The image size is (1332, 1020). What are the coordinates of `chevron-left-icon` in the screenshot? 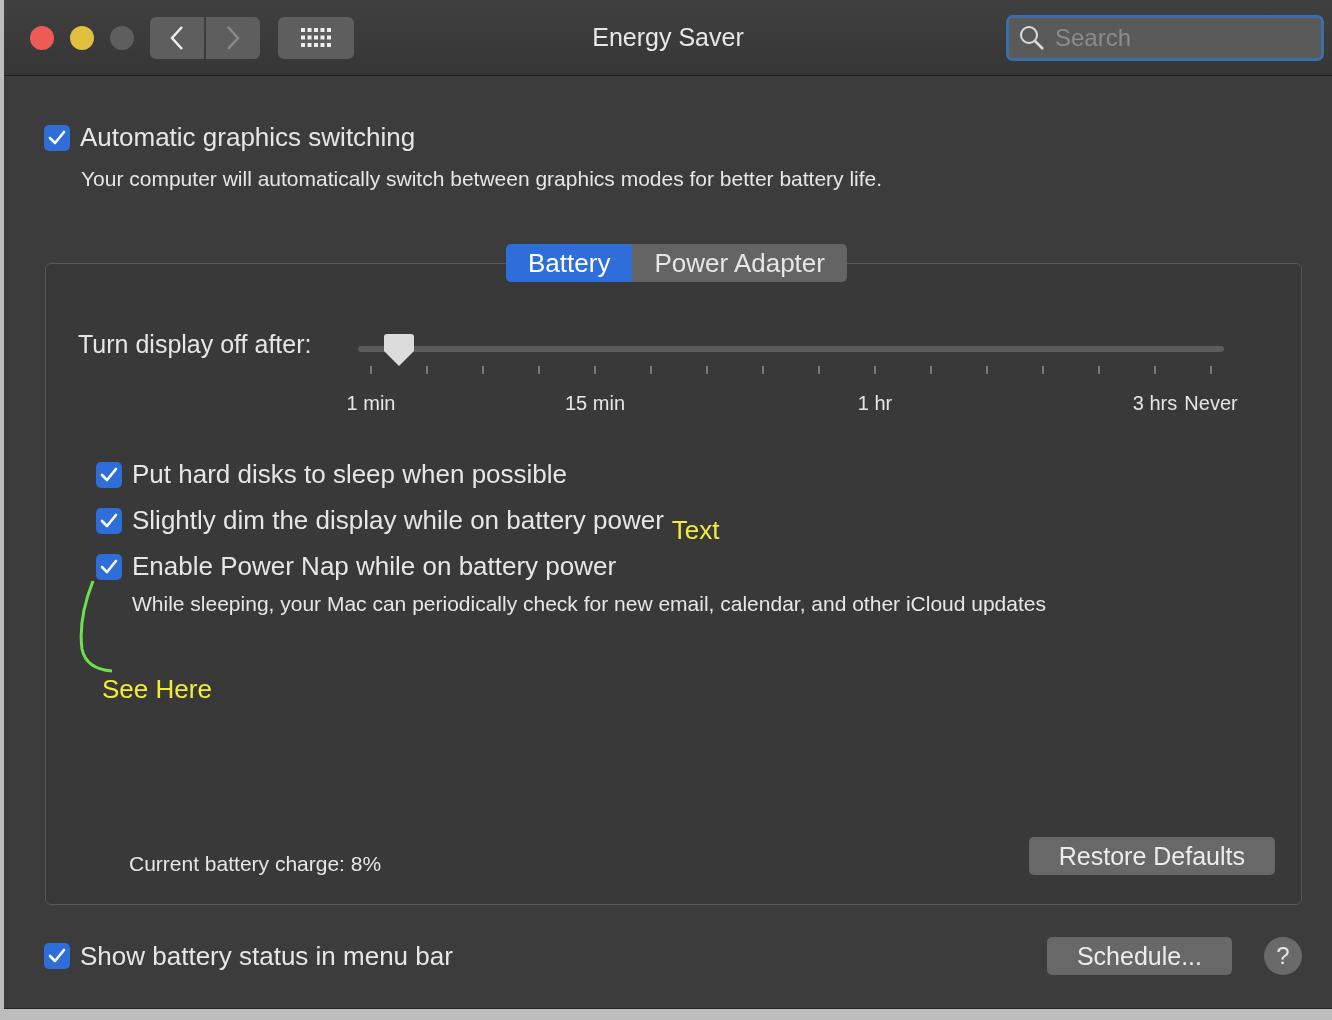 It's located at (177, 37).